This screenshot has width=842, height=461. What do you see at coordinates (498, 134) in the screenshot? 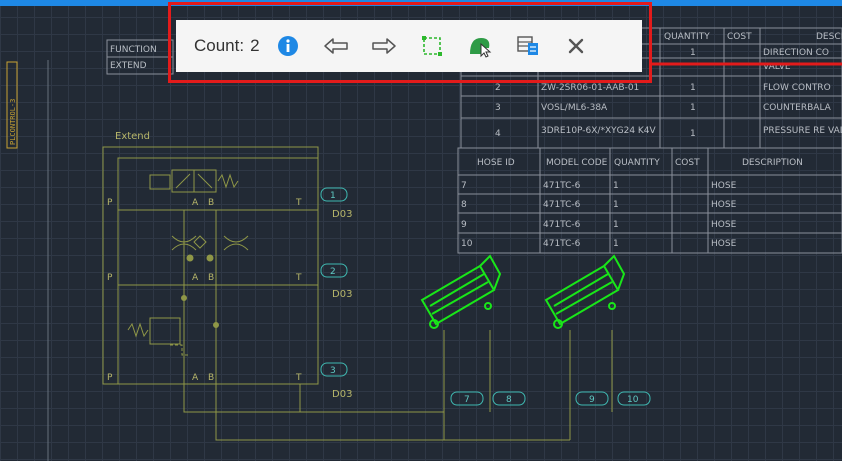
I see `svg-text: 4` at bounding box center [498, 134].